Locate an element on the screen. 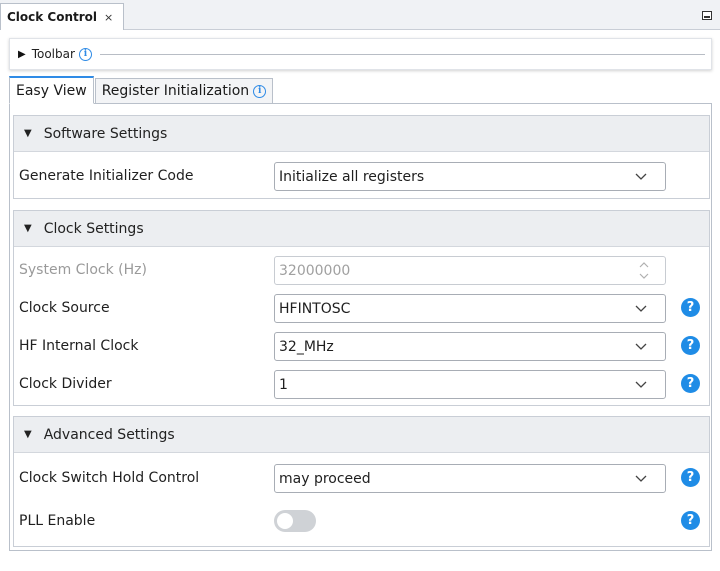 Image resolution: width=720 pixels, height=571 pixels. hf-internal-clock-label: HF Internal Clock is located at coordinates (79, 346).